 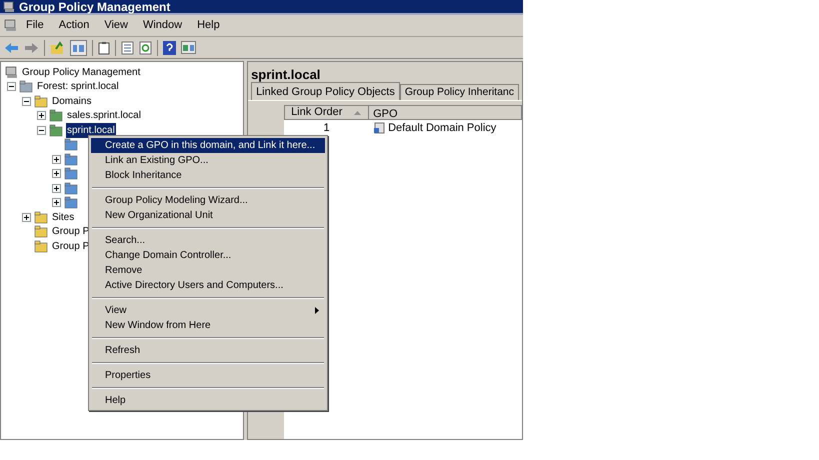 I want to click on table-cell-text: 1, so click(x=326, y=128).